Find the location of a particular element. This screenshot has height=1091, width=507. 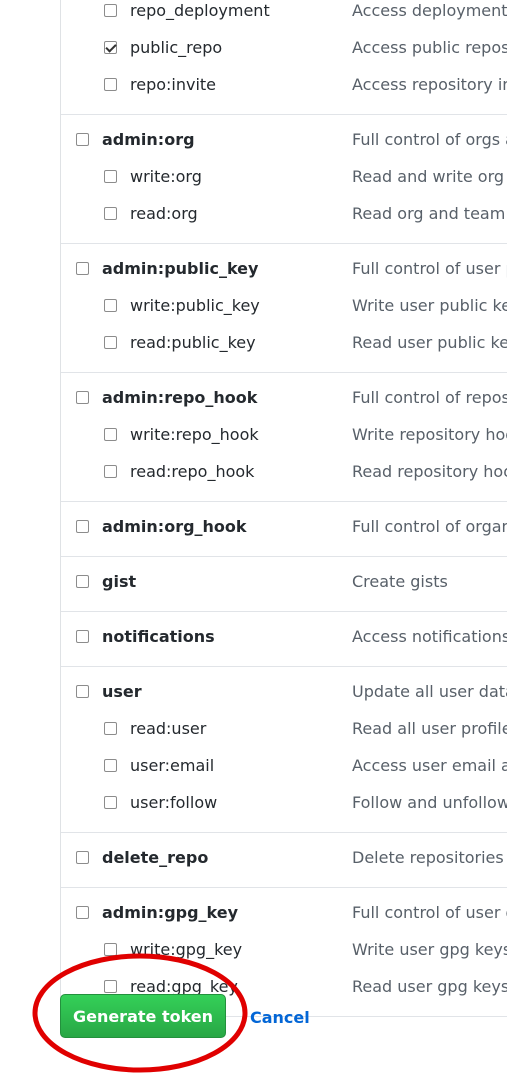

scope-parent-row: gist Create gists is located at coordinates (284, 583).